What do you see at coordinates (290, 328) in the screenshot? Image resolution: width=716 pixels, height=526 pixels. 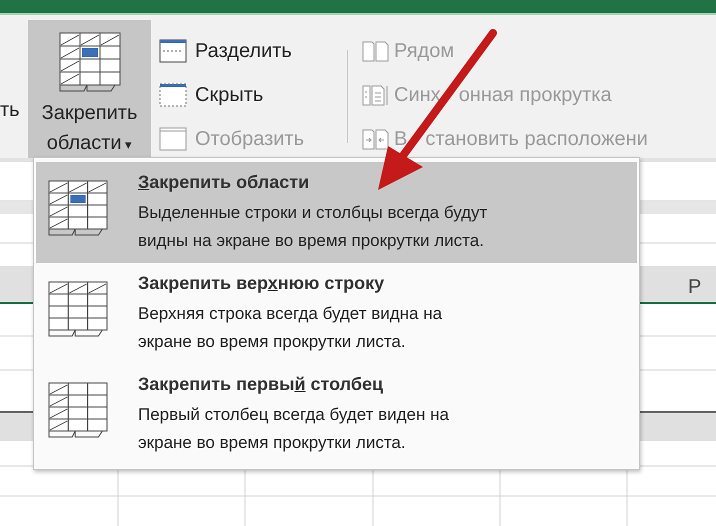 I see `menu-item-description: Верхняя строка всегда будет видна на экране во время прокрутки листа.` at bounding box center [290, 328].